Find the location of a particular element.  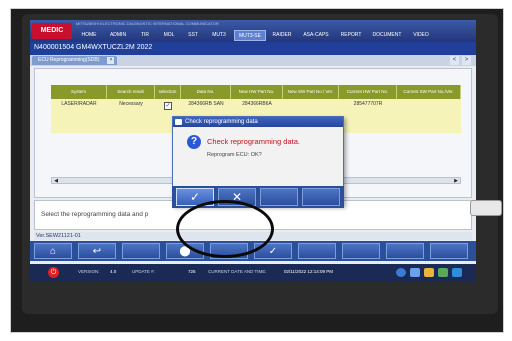

col-current-hw: Current HW Part No. is located at coordinates (368, 92).